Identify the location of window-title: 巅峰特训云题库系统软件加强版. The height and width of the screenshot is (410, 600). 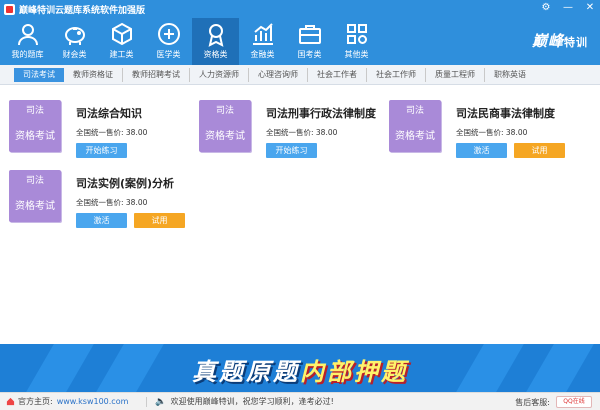
(82, 10).